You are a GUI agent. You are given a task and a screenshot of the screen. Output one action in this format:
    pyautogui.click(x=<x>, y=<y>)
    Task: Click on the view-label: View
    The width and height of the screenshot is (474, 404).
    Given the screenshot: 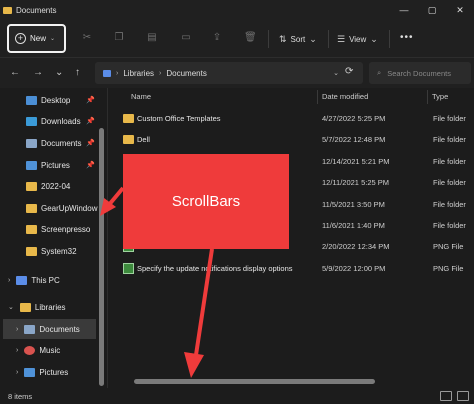 What is the action you would take?
    pyautogui.click(x=358, y=39)
    